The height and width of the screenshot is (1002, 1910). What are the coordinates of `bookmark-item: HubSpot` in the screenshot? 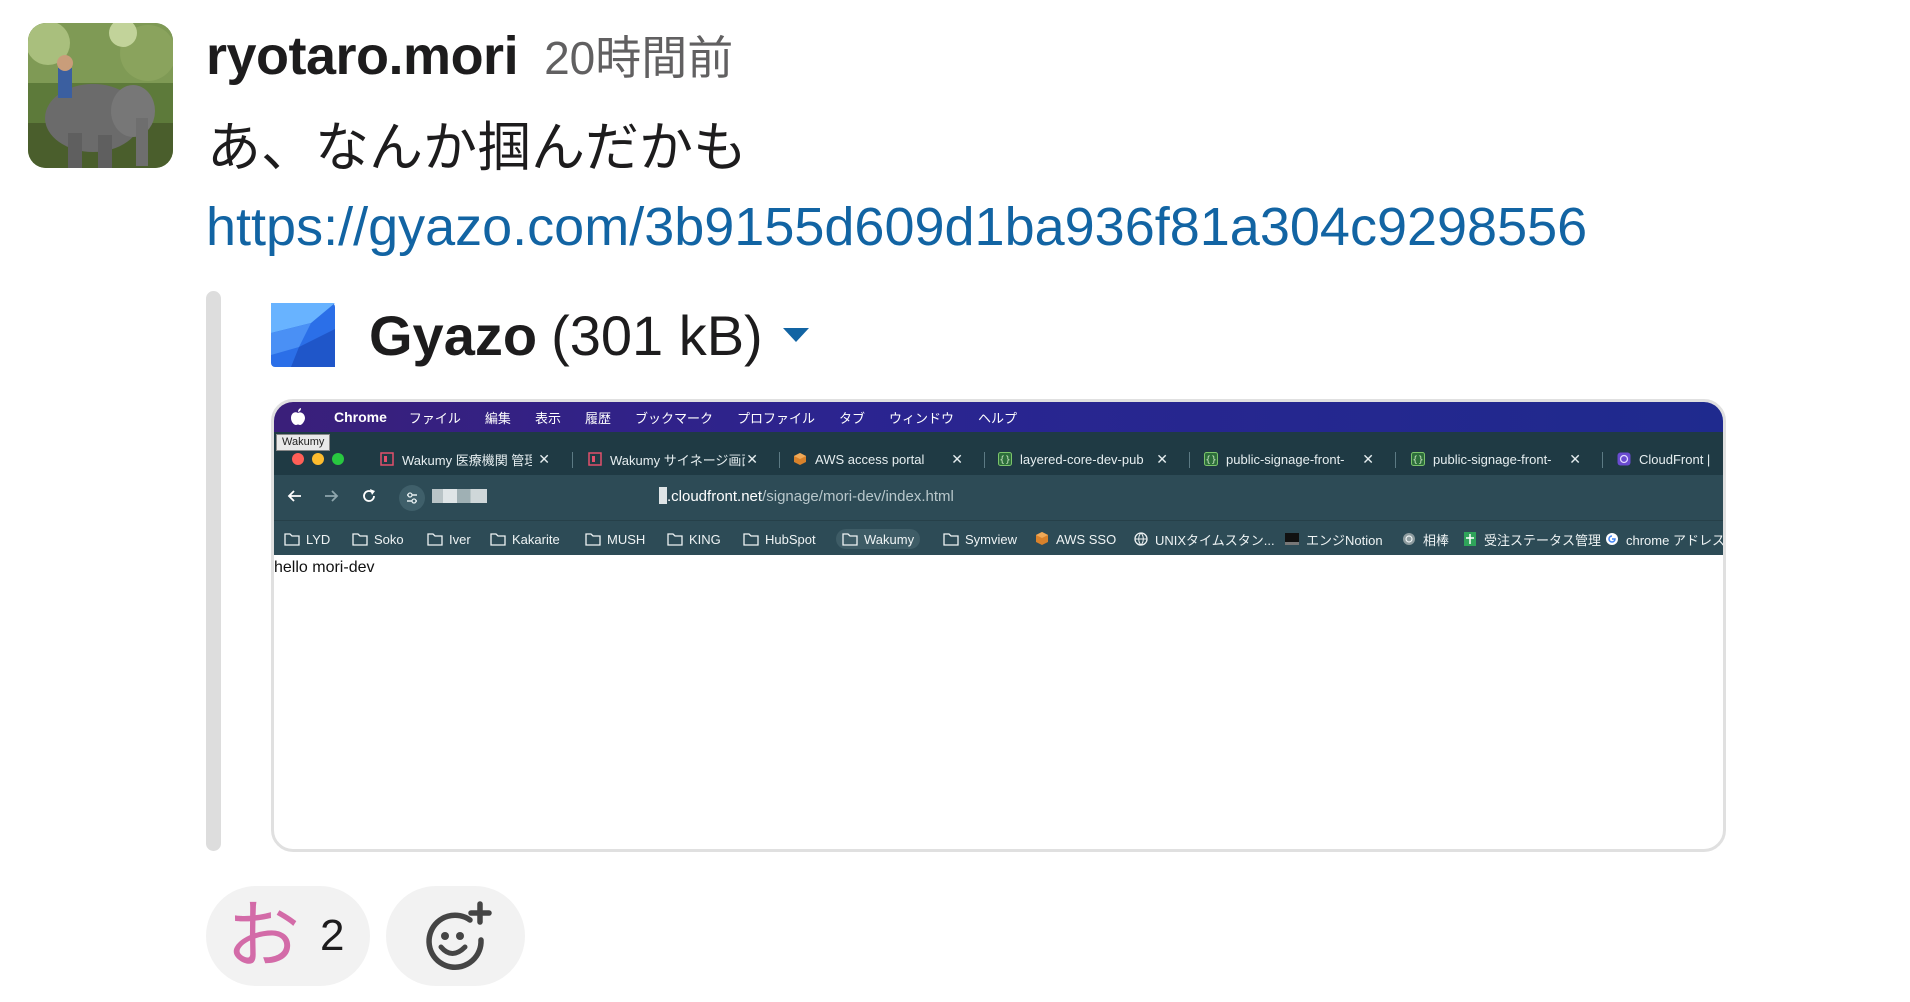 It's located at (779, 539).